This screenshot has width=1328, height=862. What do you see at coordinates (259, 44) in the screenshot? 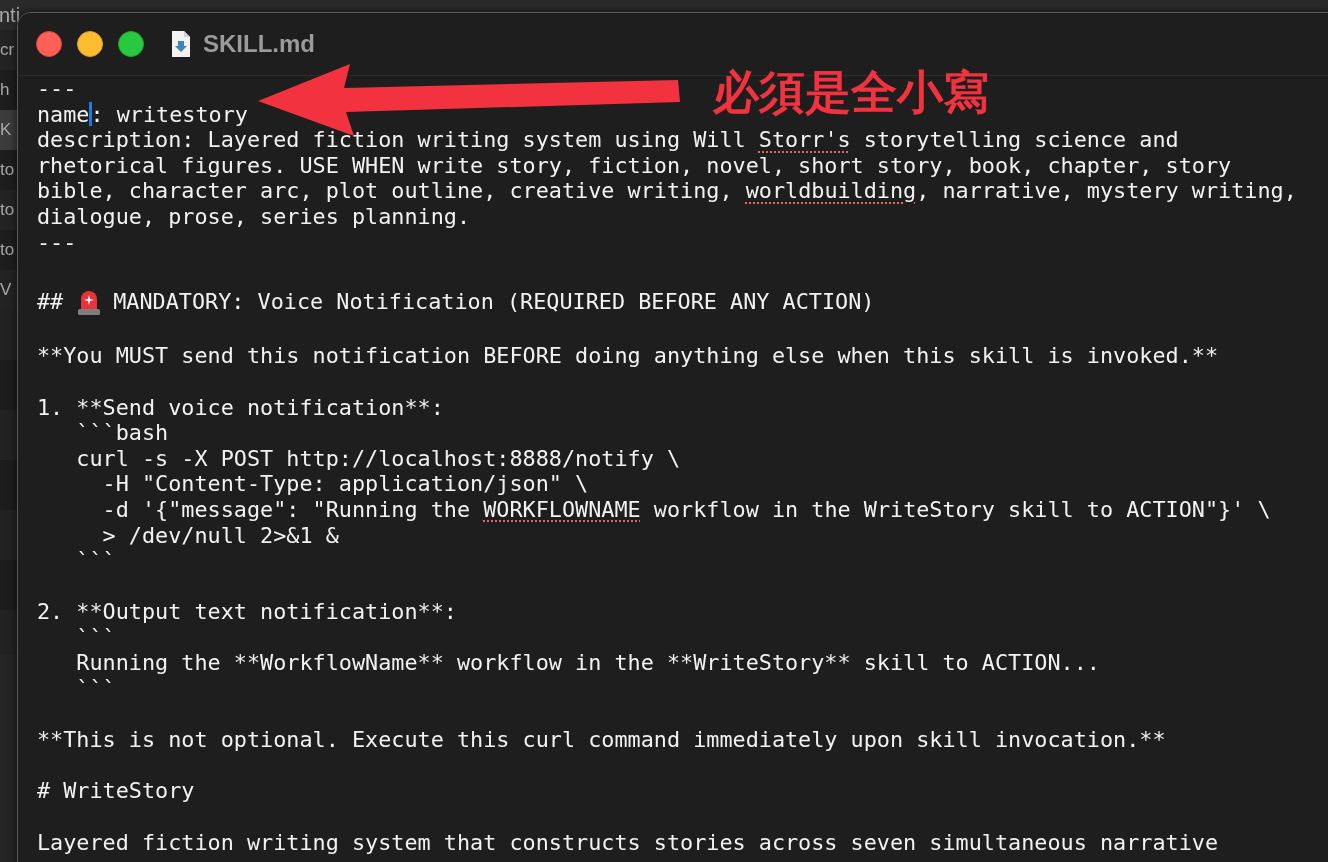
I see `window-title: SKILL.md` at bounding box center [259, 44].